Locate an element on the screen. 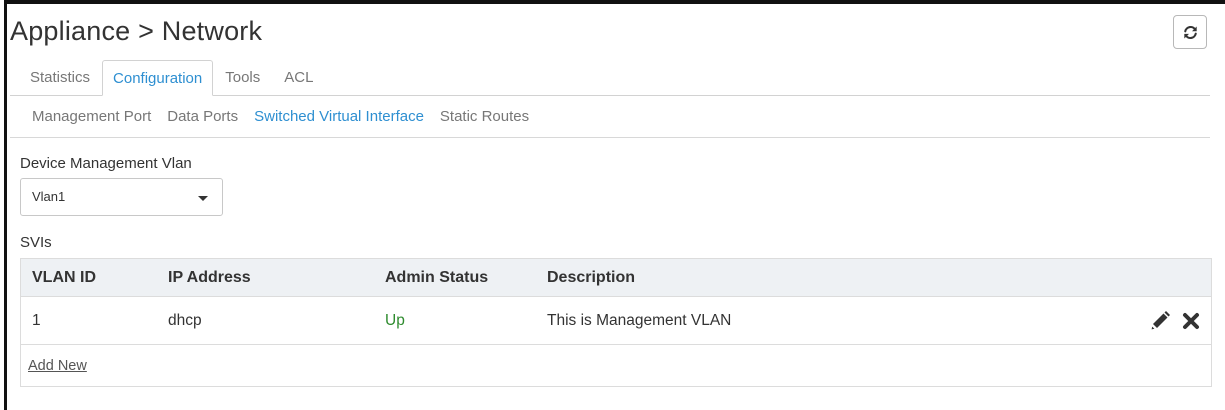 Image resolution: width=1225 pixels, height=410 pixels. select-value: Vlan1 is located at coordinates (49, 196).